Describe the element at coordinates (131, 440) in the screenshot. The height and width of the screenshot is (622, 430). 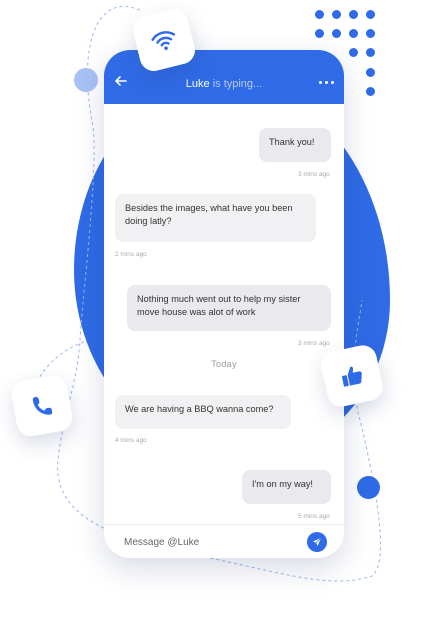
I see `message-timestamp: 4 mins ago` at that location.